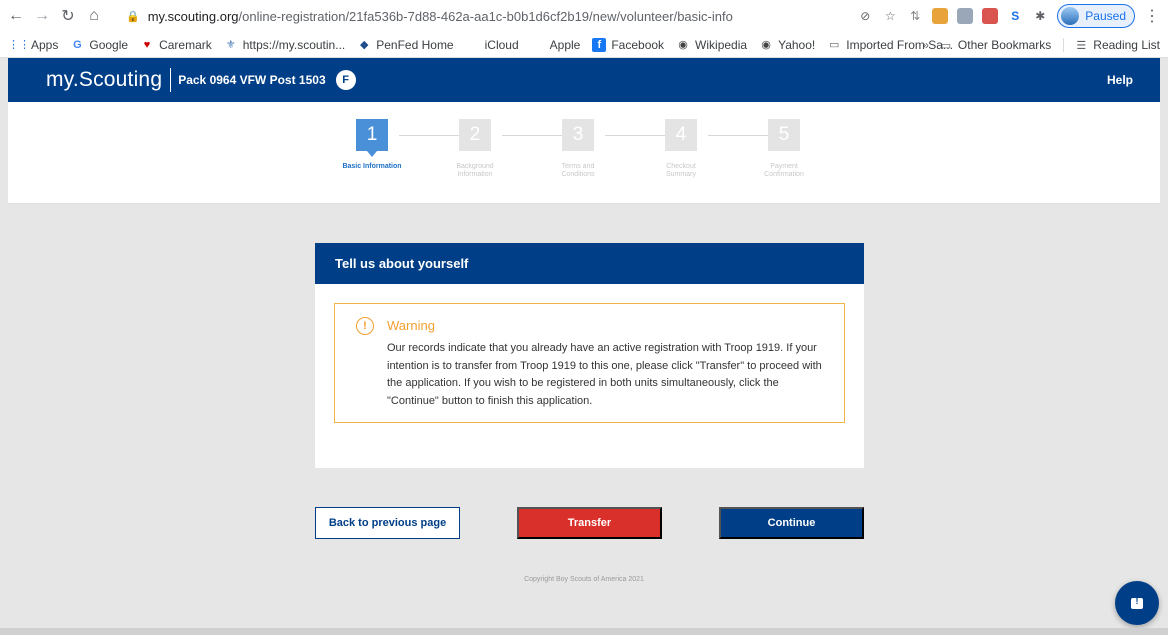 The image size is (1168, 635). Describe the element at coordinates (94, 16) in the screenshot. I see `home-icon: ⌂` at that location.